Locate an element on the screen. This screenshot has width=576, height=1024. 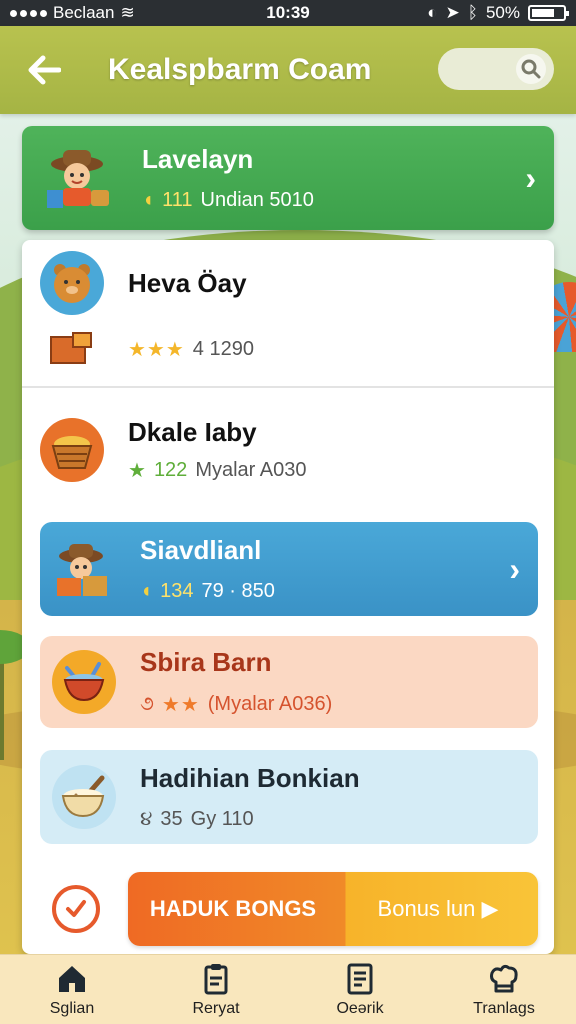
back-button is located at coordinates (44, 70).